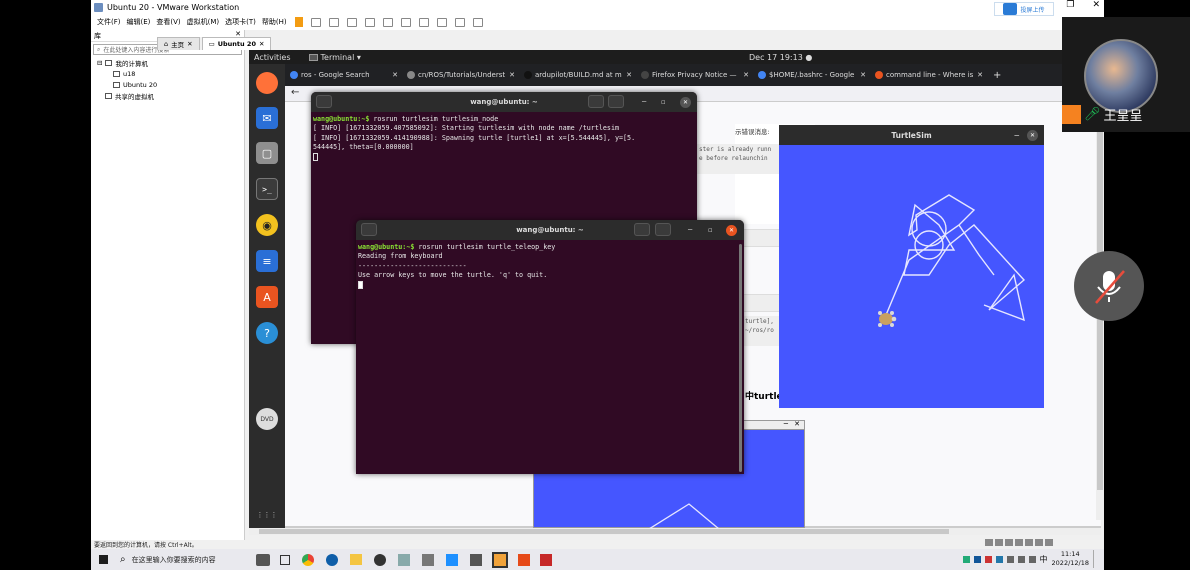 This screenshot has width=1190, height=570. Describe the element at coordinates (989, 542) in the screenshot. I see `hdd-icon` at that location.